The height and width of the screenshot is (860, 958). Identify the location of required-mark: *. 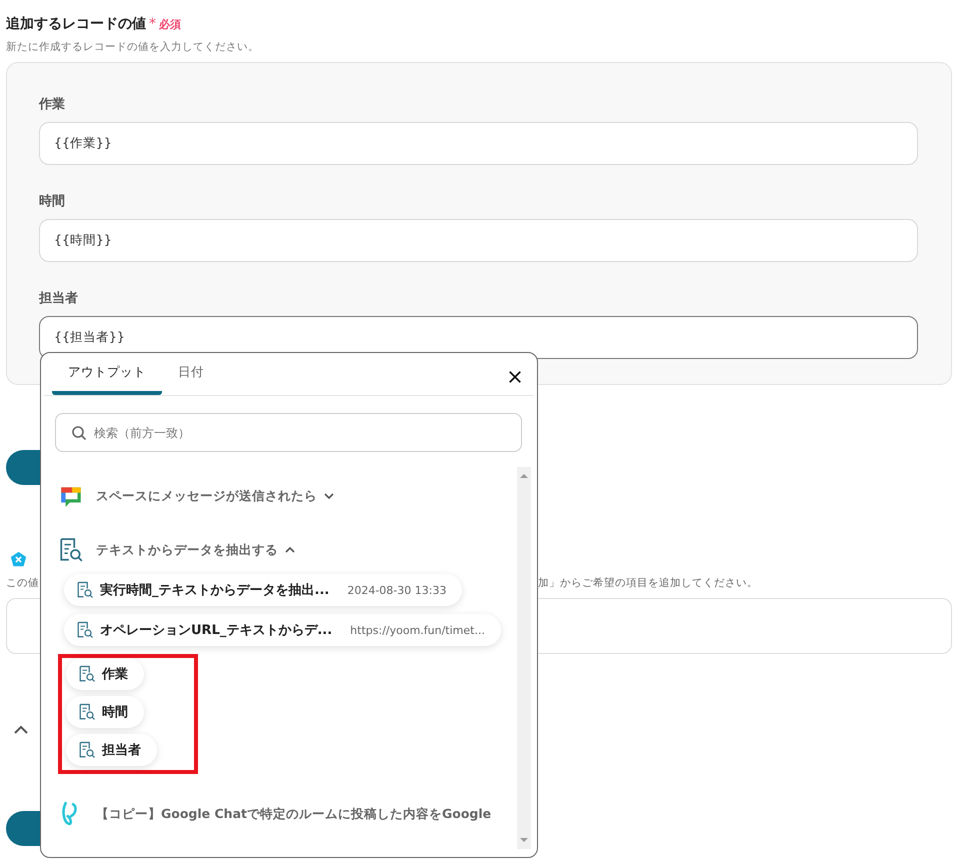
(152, 24).